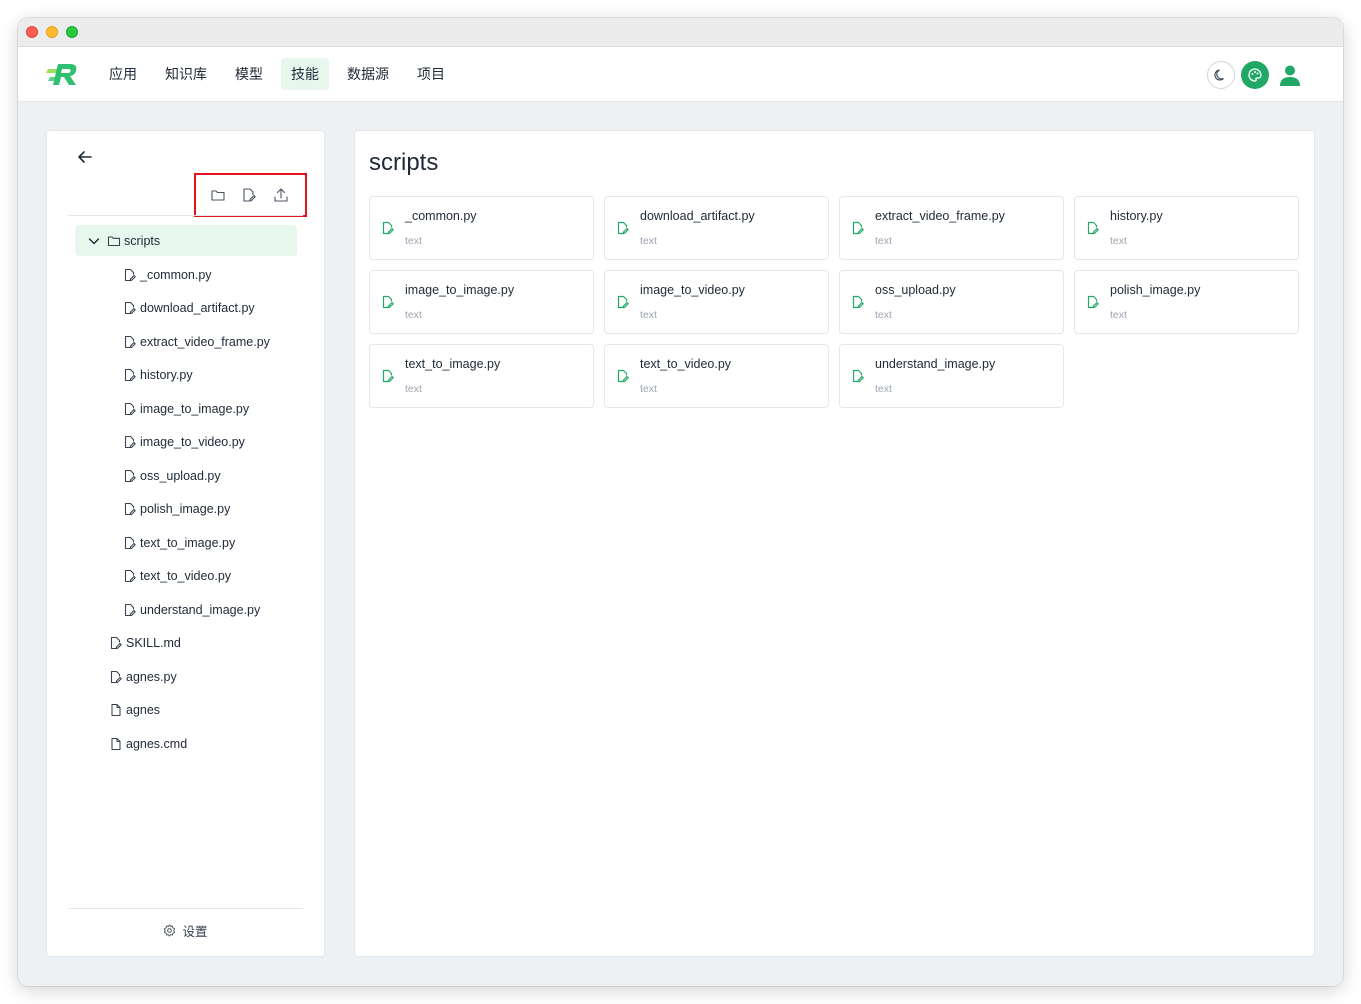  I want to click on tree-file-item: polish_image.py, so click(186, 510).